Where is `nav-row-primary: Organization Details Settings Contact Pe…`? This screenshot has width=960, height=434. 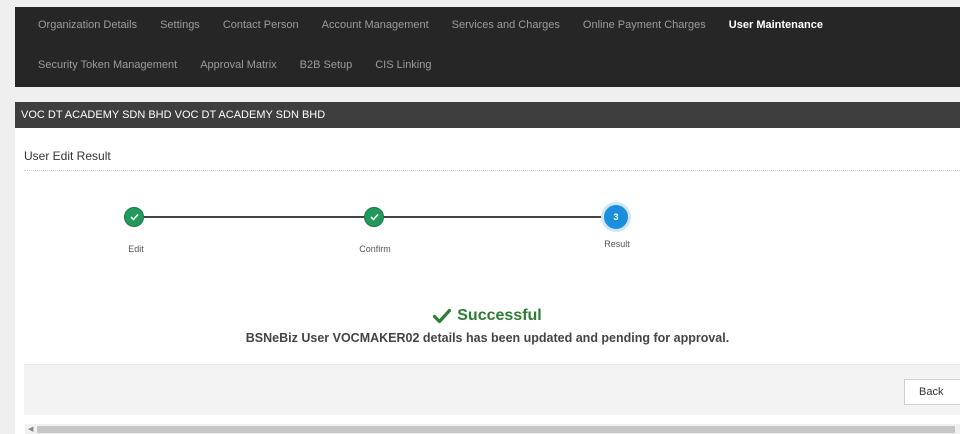 nav-row-primary: Organization Details Settings Contact Pe… is located at coordinates (419, 25).